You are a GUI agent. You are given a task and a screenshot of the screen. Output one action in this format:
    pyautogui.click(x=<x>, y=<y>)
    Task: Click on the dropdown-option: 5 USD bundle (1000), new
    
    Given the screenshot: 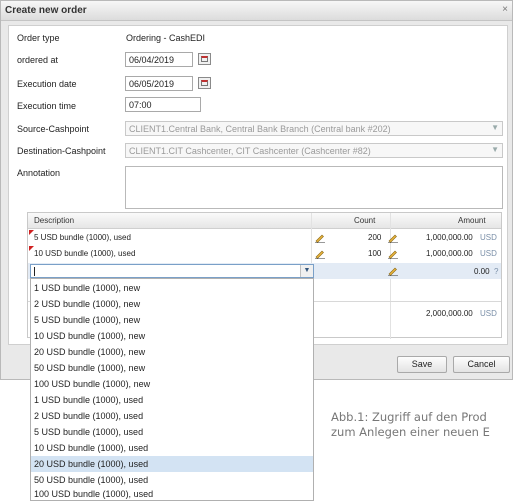 What is the action you would take?
    pyautogui.click(x=172, y=320)
    